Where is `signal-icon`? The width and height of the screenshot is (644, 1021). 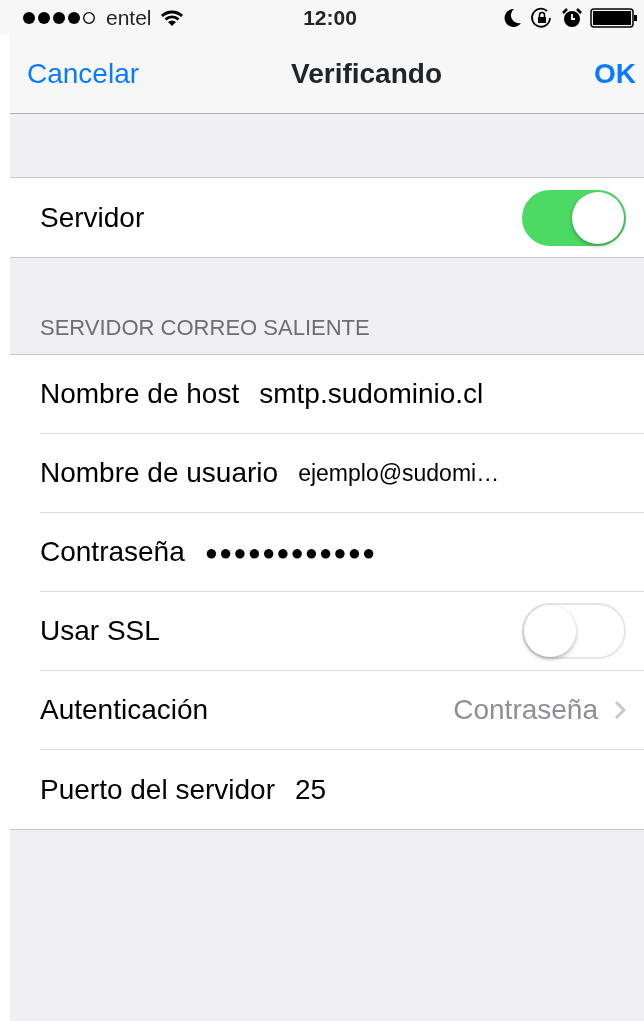 signal-icon is located at coordinates (60, 17).